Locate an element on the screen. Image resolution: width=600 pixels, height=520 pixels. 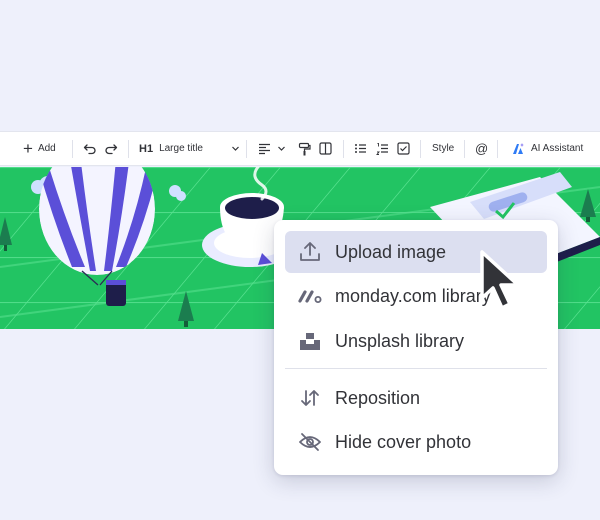
redo-button is located at coordinates (111, 148).